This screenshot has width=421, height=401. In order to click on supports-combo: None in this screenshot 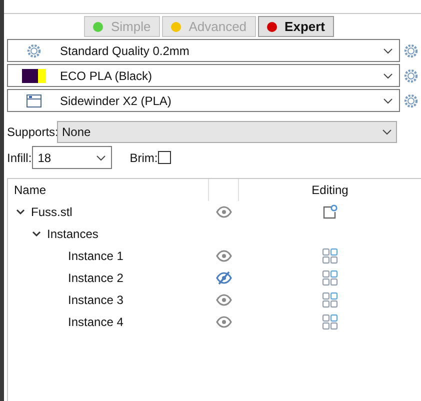, I will do `click(227, 132)`.